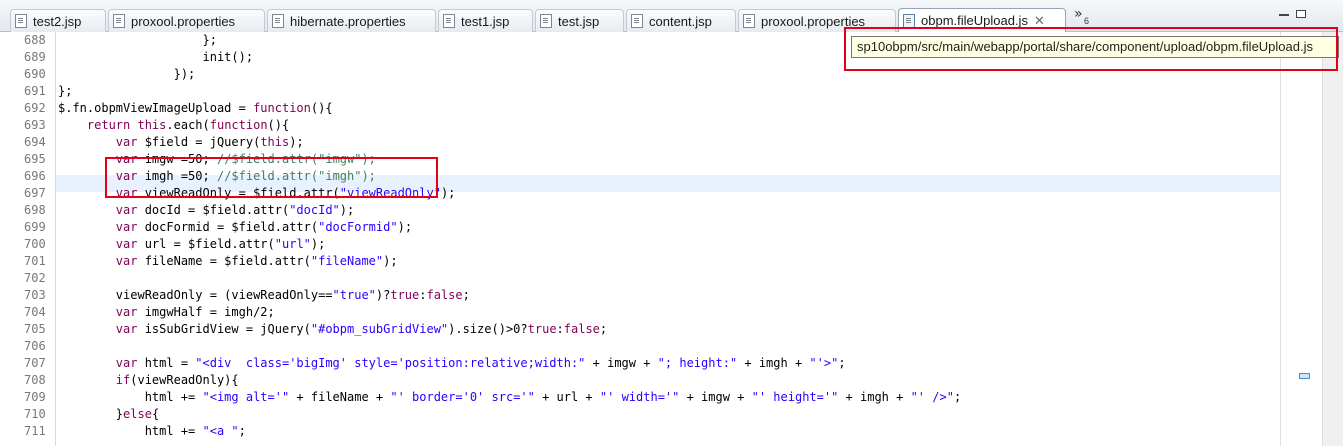 The width and height of the screenshot is (1343, 446). Describe the element at coordinates (321, 108) in the screenshot. I see `code-token: (){` at that location.